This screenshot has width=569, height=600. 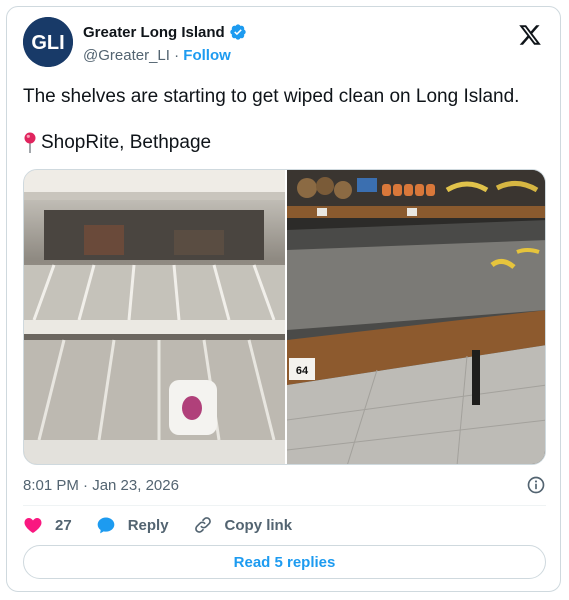 What do you see at coordinates (284, 505) in the screenshot?
I see `divider` at bounding box center [284, 505].